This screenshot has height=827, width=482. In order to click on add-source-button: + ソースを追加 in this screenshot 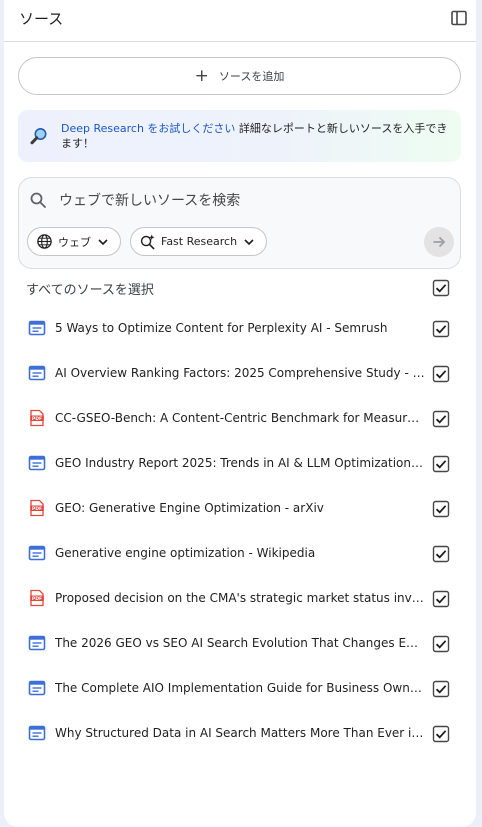, I will do `click(239, 76)`.